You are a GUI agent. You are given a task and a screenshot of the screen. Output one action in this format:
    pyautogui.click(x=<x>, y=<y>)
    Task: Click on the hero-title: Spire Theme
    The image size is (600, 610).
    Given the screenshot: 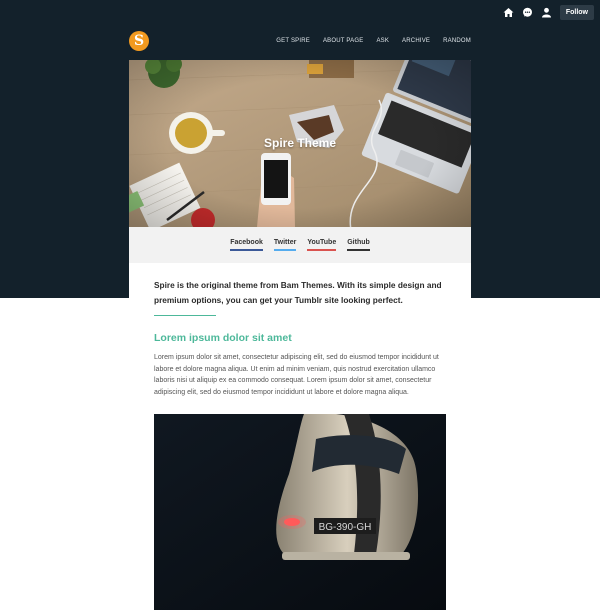 What is the action you would take?
    pyautogui.click(x=300, y=143)
    